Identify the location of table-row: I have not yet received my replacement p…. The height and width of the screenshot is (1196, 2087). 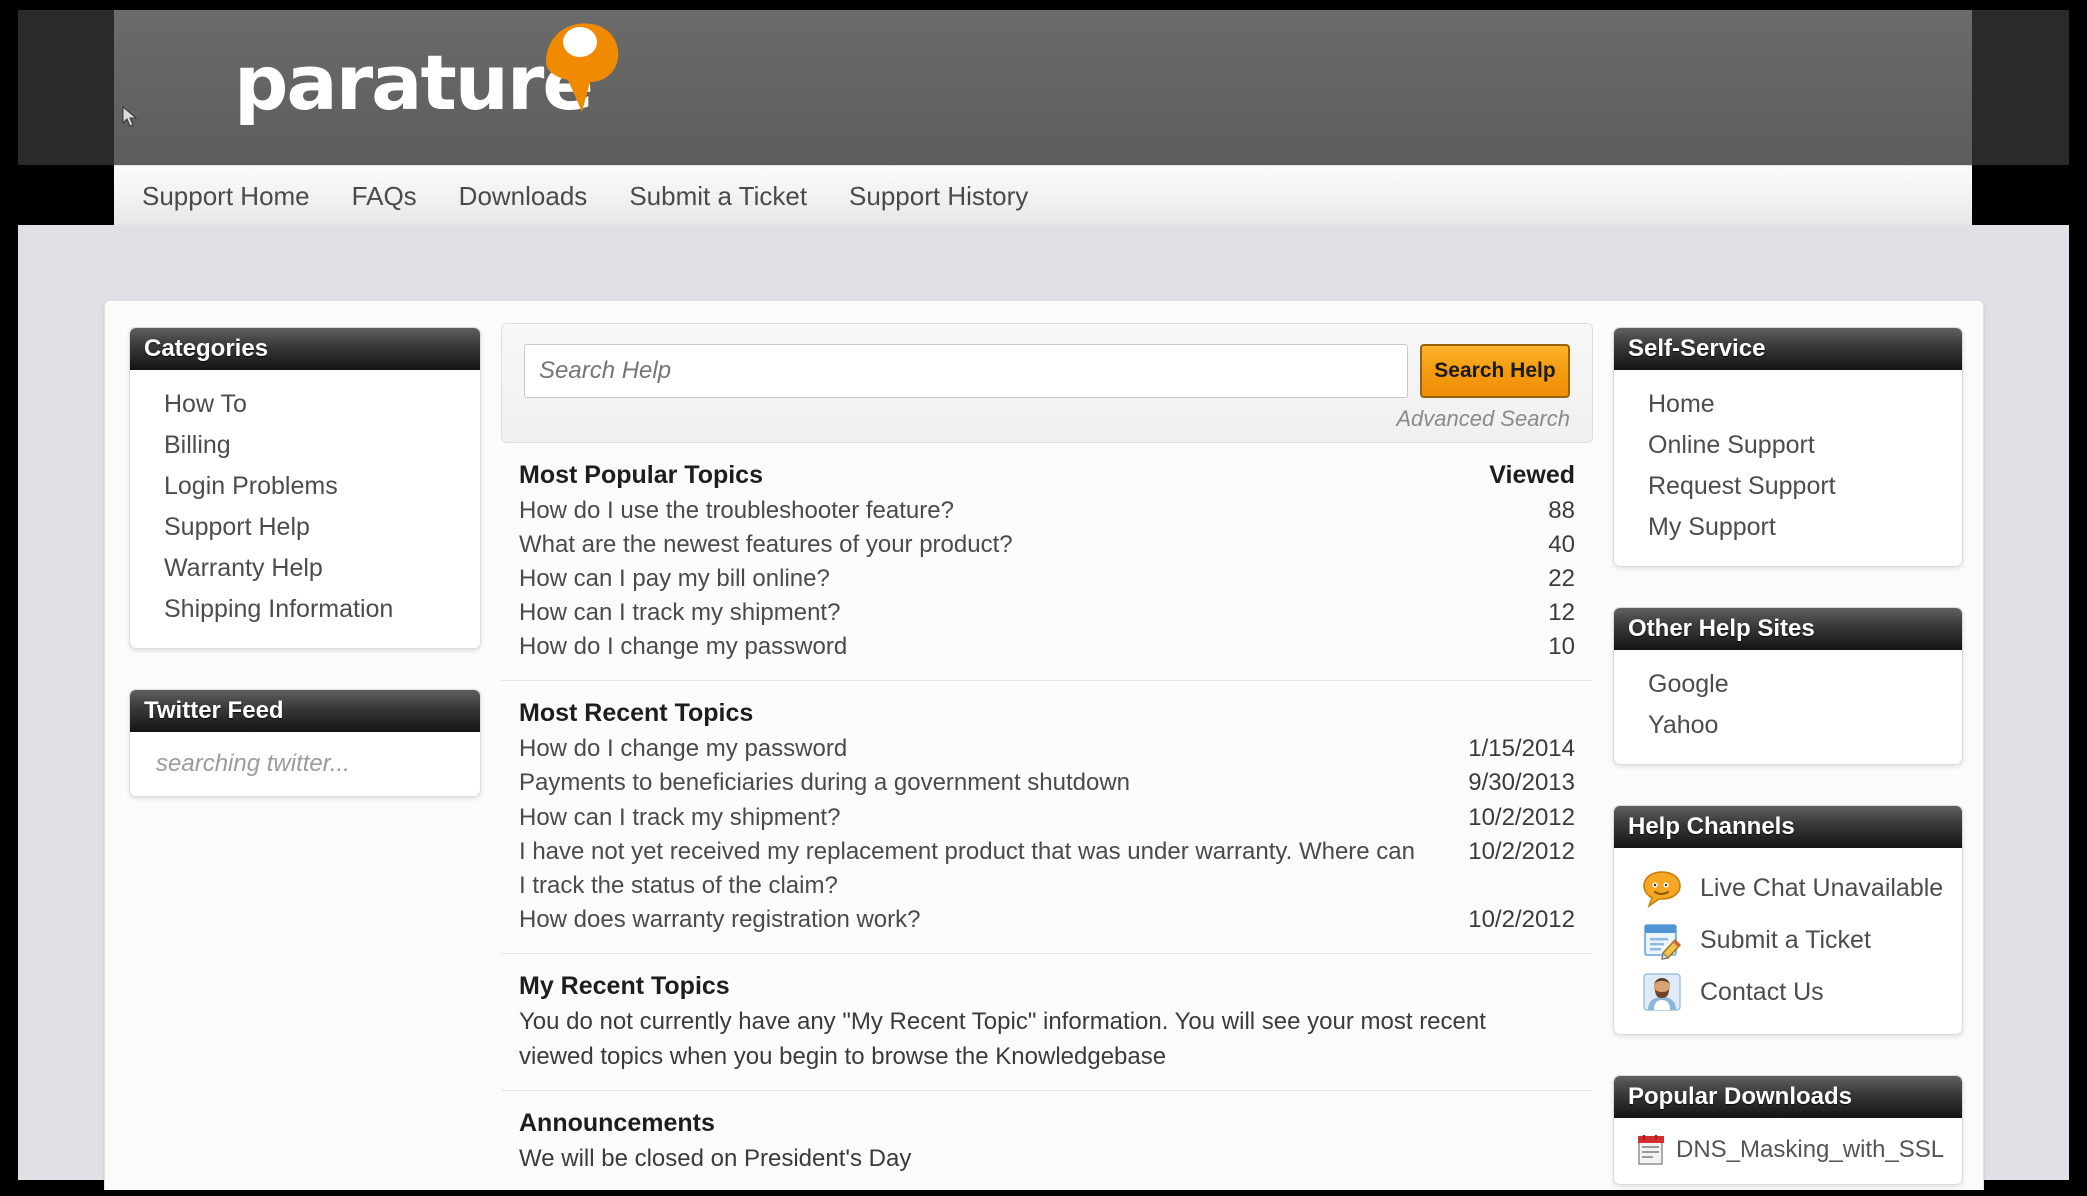
(1047, 869).